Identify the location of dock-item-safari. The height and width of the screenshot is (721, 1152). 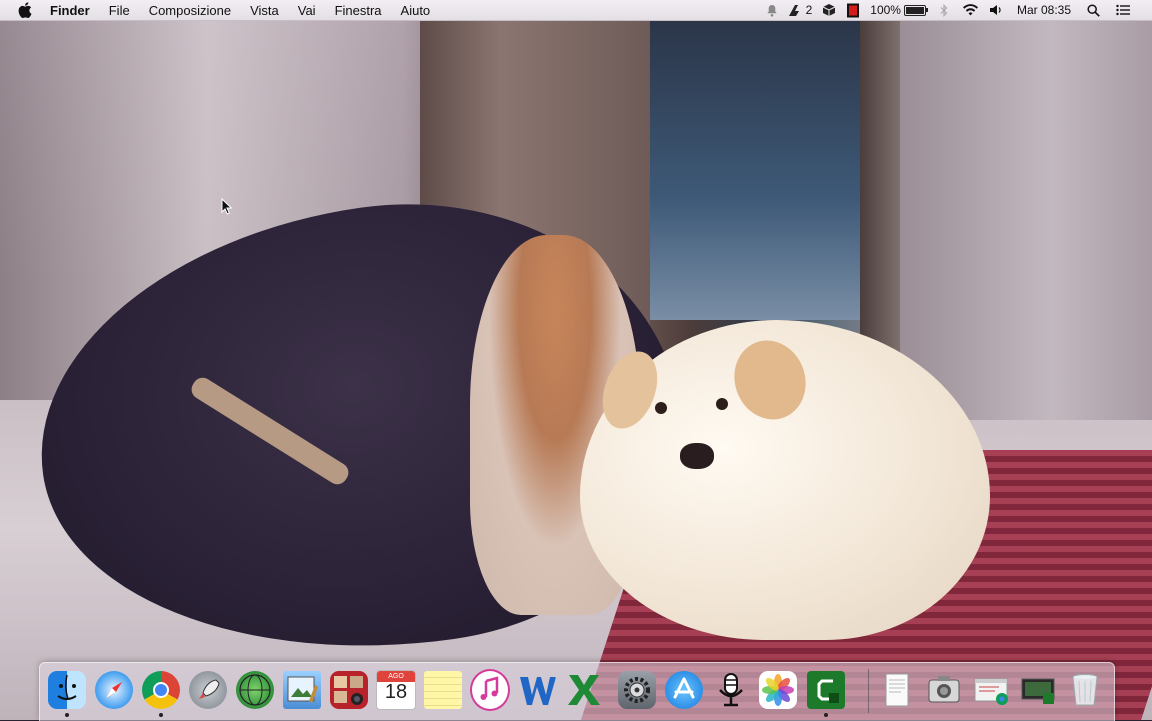
(114, 690).